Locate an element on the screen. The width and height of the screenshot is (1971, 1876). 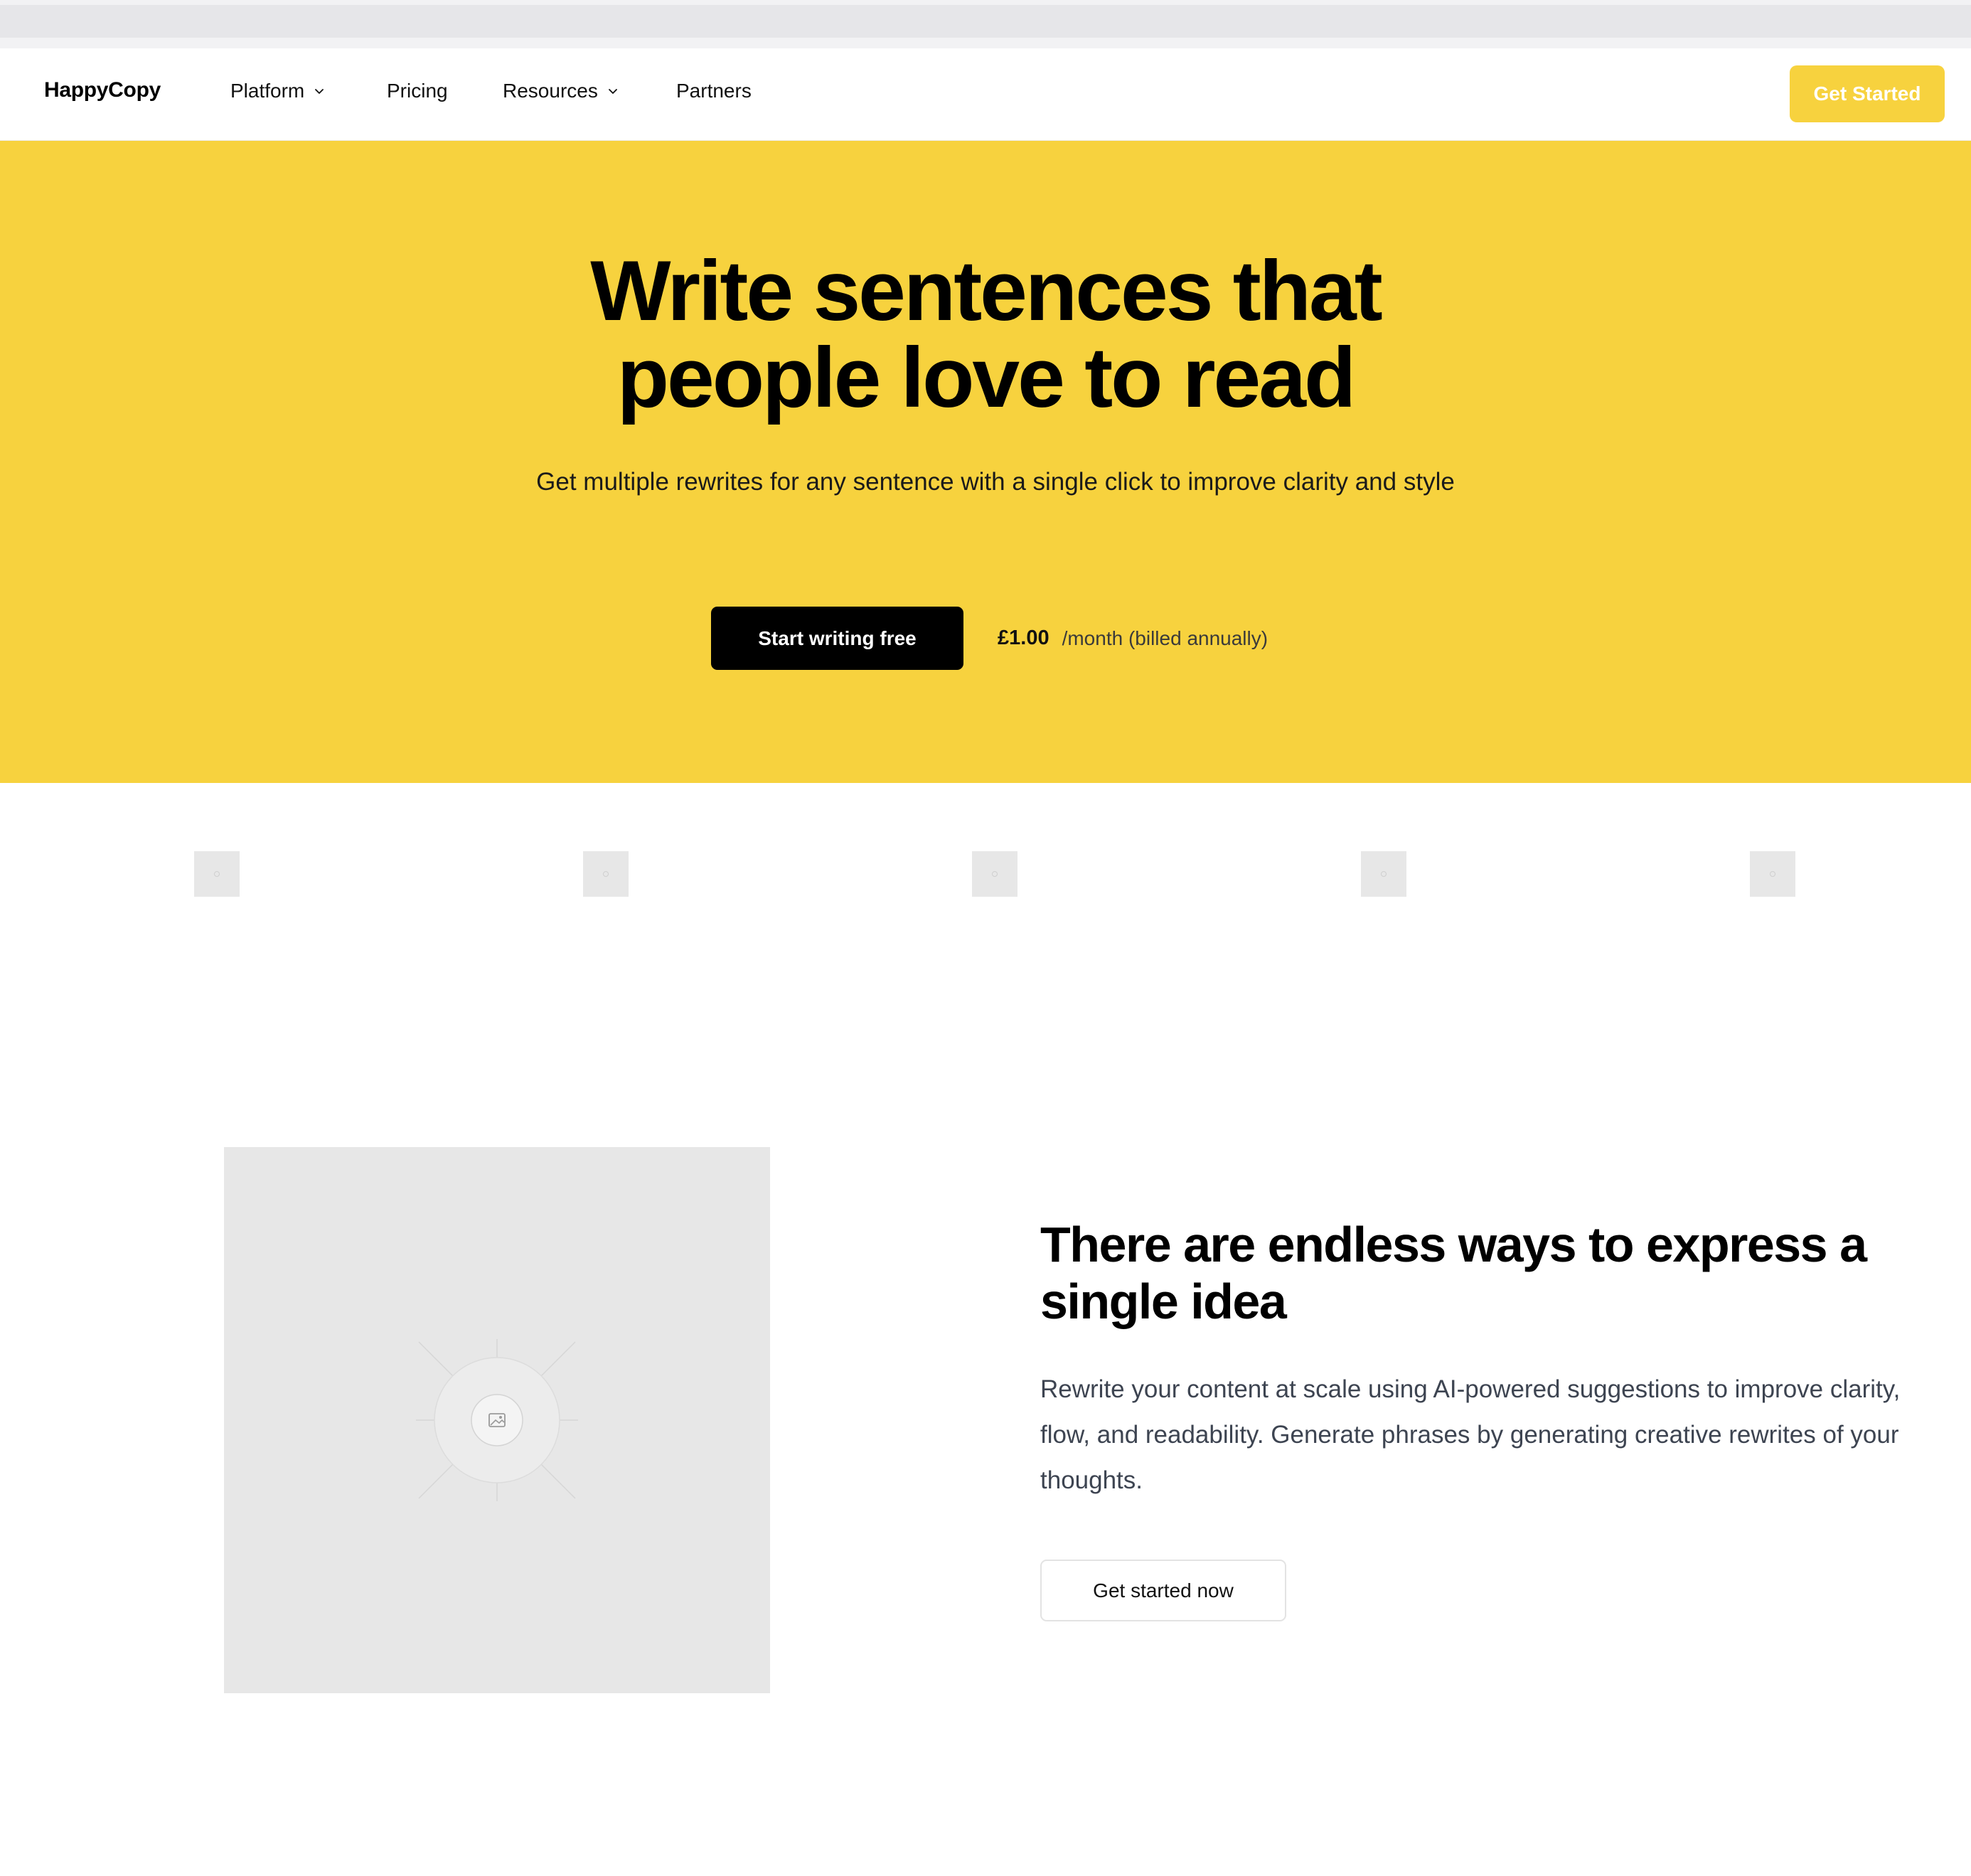
price-note: /month (billed annually) is located at coordinates (1165, 638).